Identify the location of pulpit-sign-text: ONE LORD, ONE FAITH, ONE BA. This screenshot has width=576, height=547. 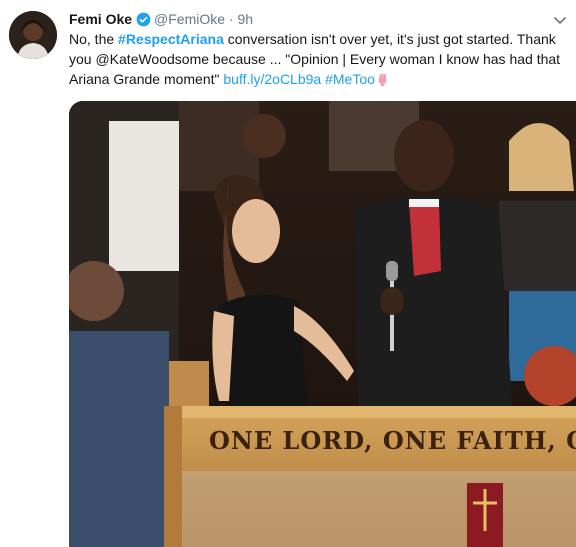
(392, 440).